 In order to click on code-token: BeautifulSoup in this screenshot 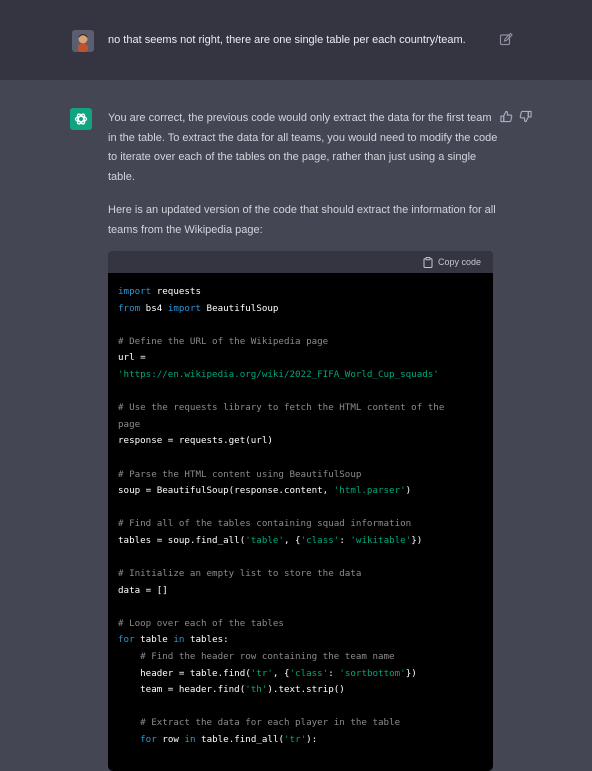, I will do `click(240, 308)`.